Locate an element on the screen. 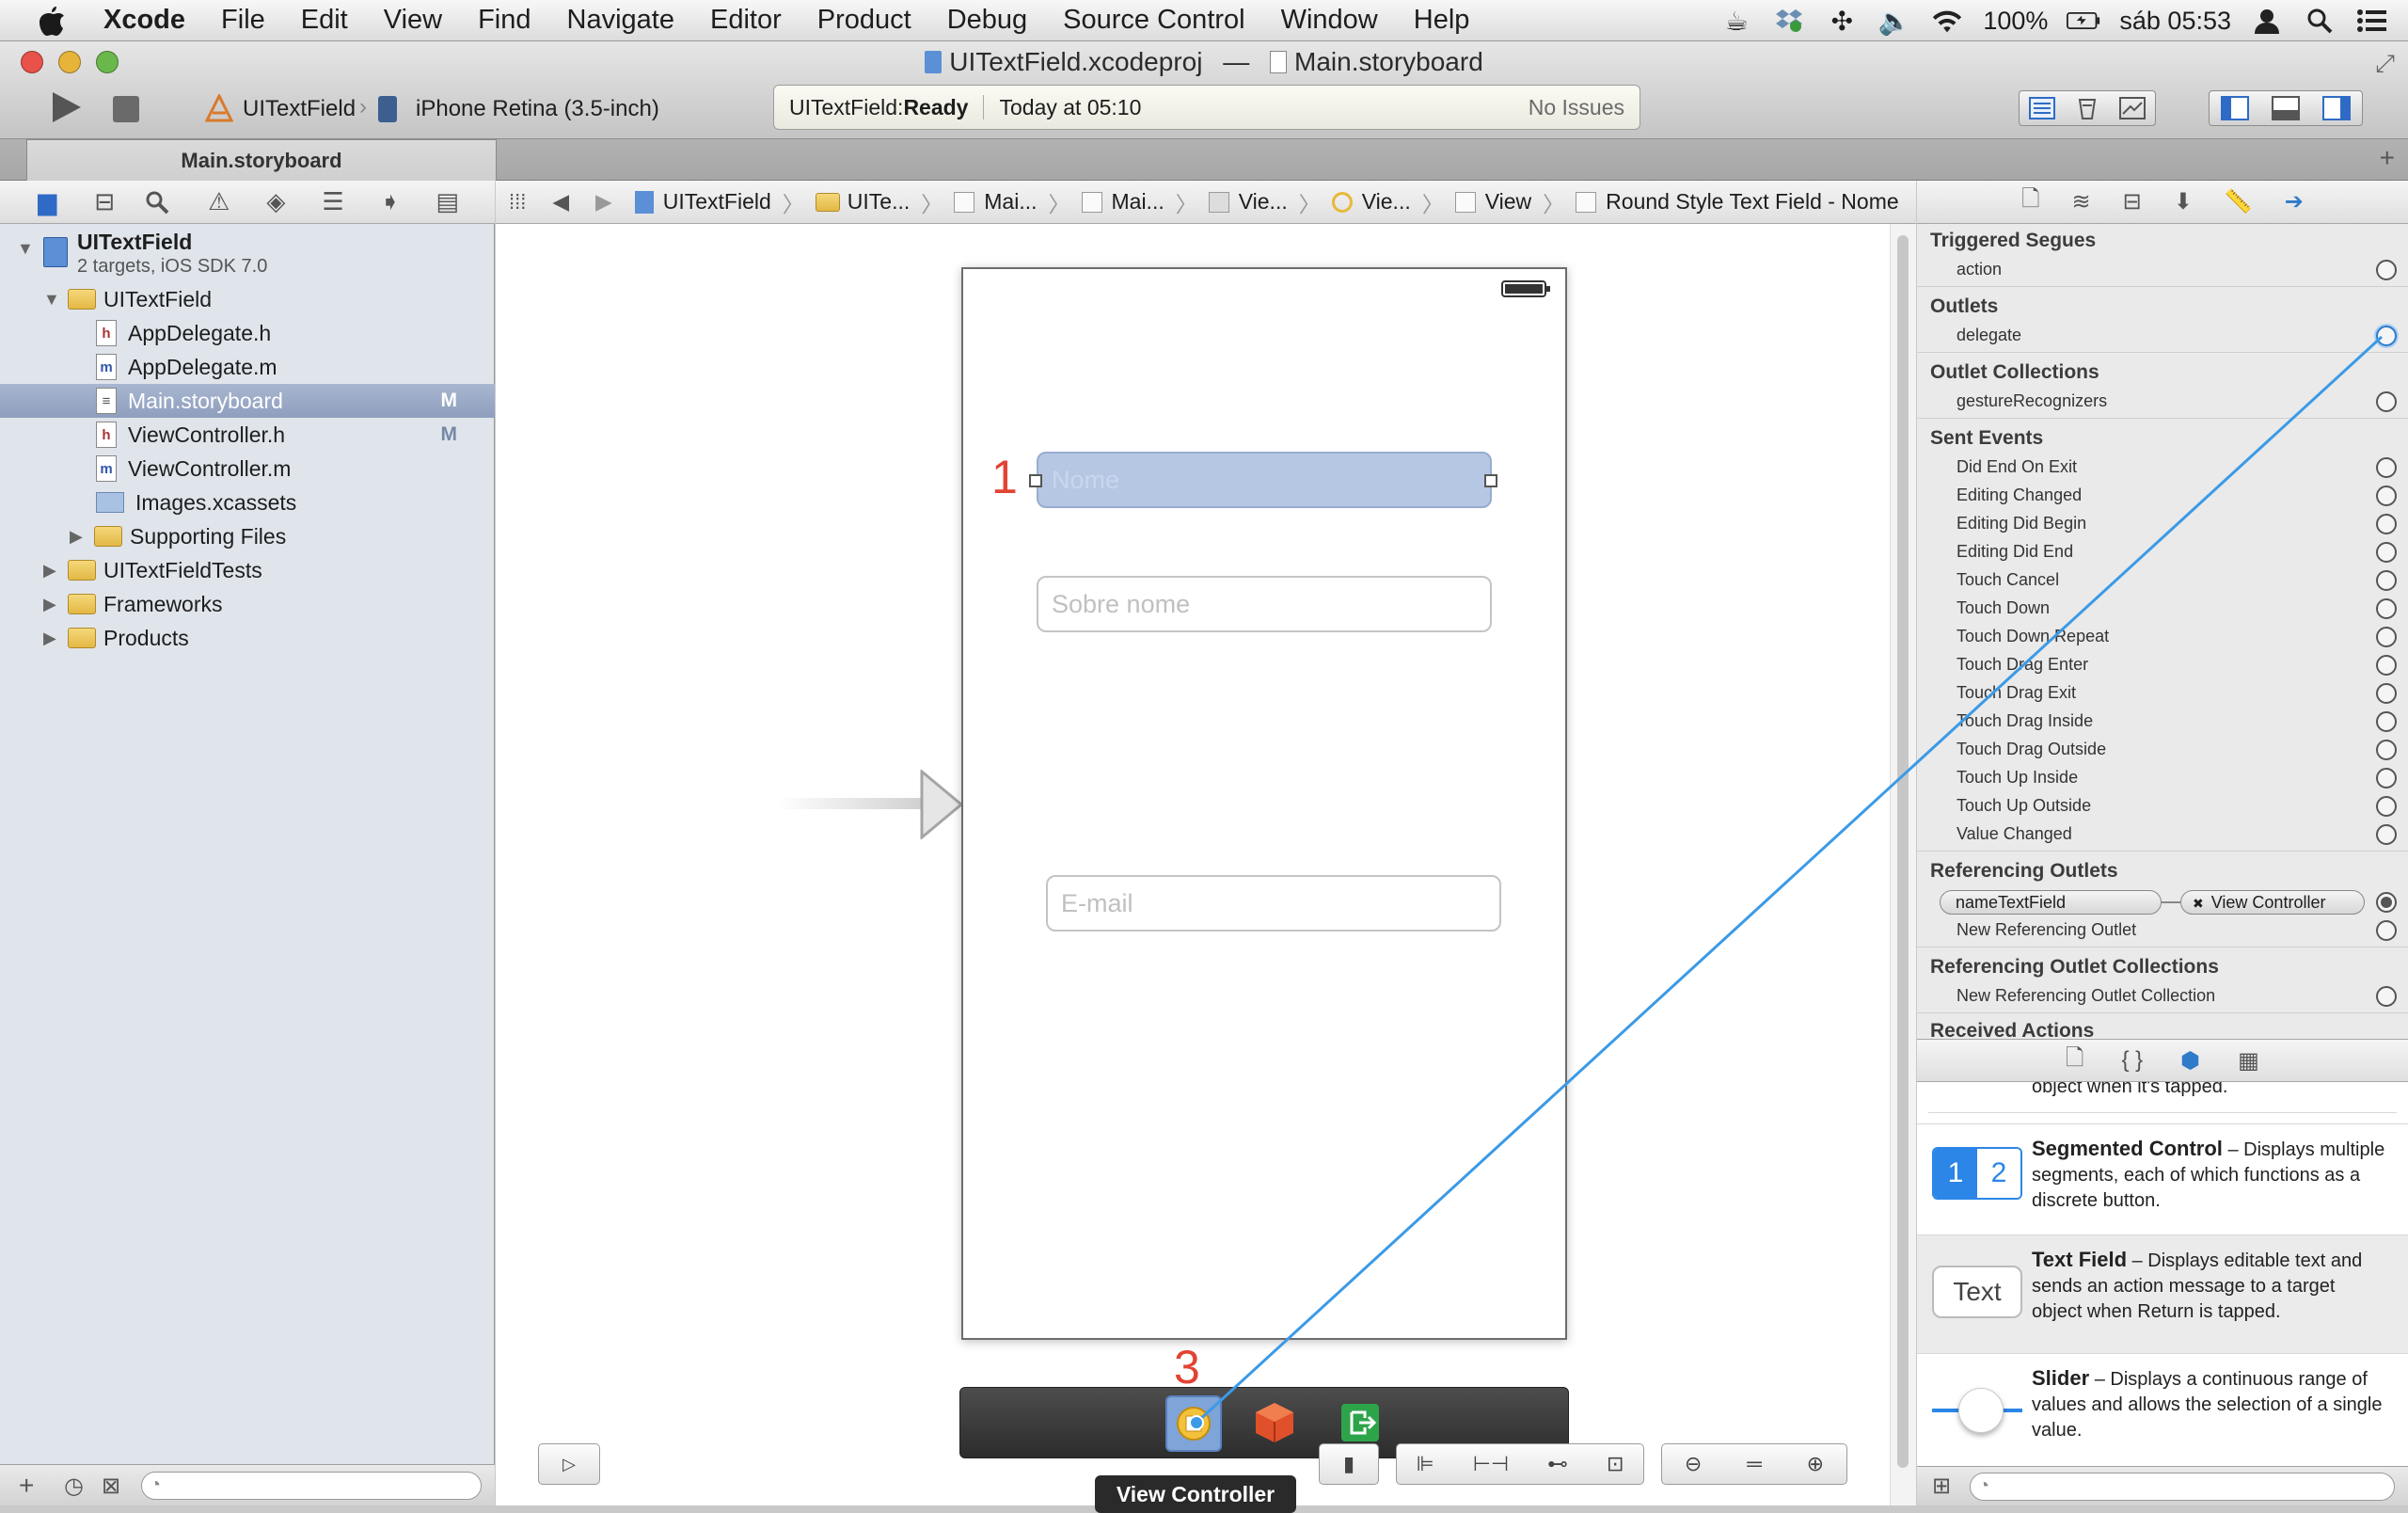  file-row: m ViewController.m is located at coordinates (248, 469).